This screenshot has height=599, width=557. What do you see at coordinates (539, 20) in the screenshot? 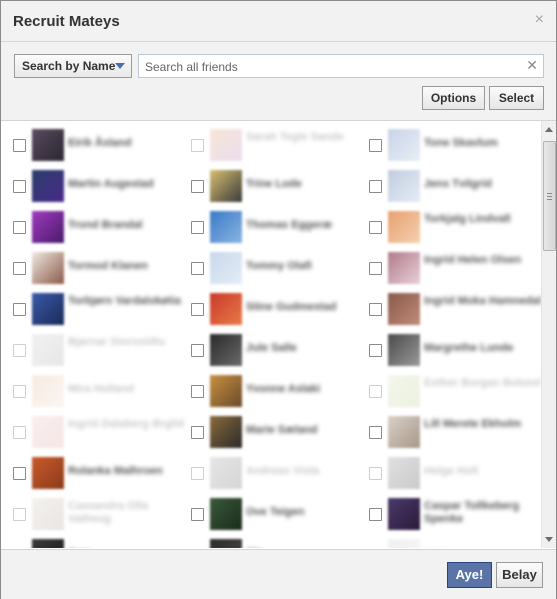
I see `close-icon: ×` at bounding box center [539, 20].